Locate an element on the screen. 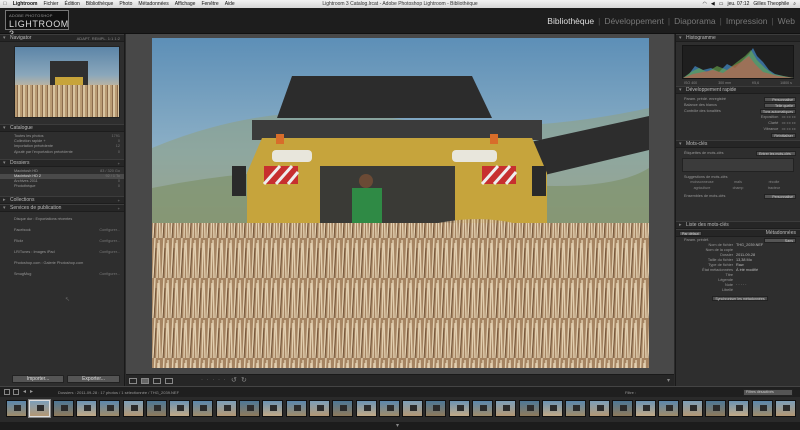  toolbar-menu-icon: ▾ is located at coordinates (668, 380).